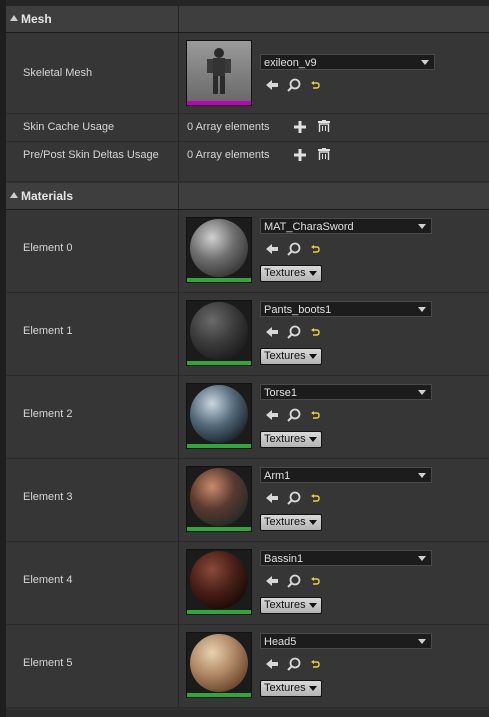  Describe the element at coordinates (48, 663) in the screenshot. I see `material-element-label: Element 5` at that location.